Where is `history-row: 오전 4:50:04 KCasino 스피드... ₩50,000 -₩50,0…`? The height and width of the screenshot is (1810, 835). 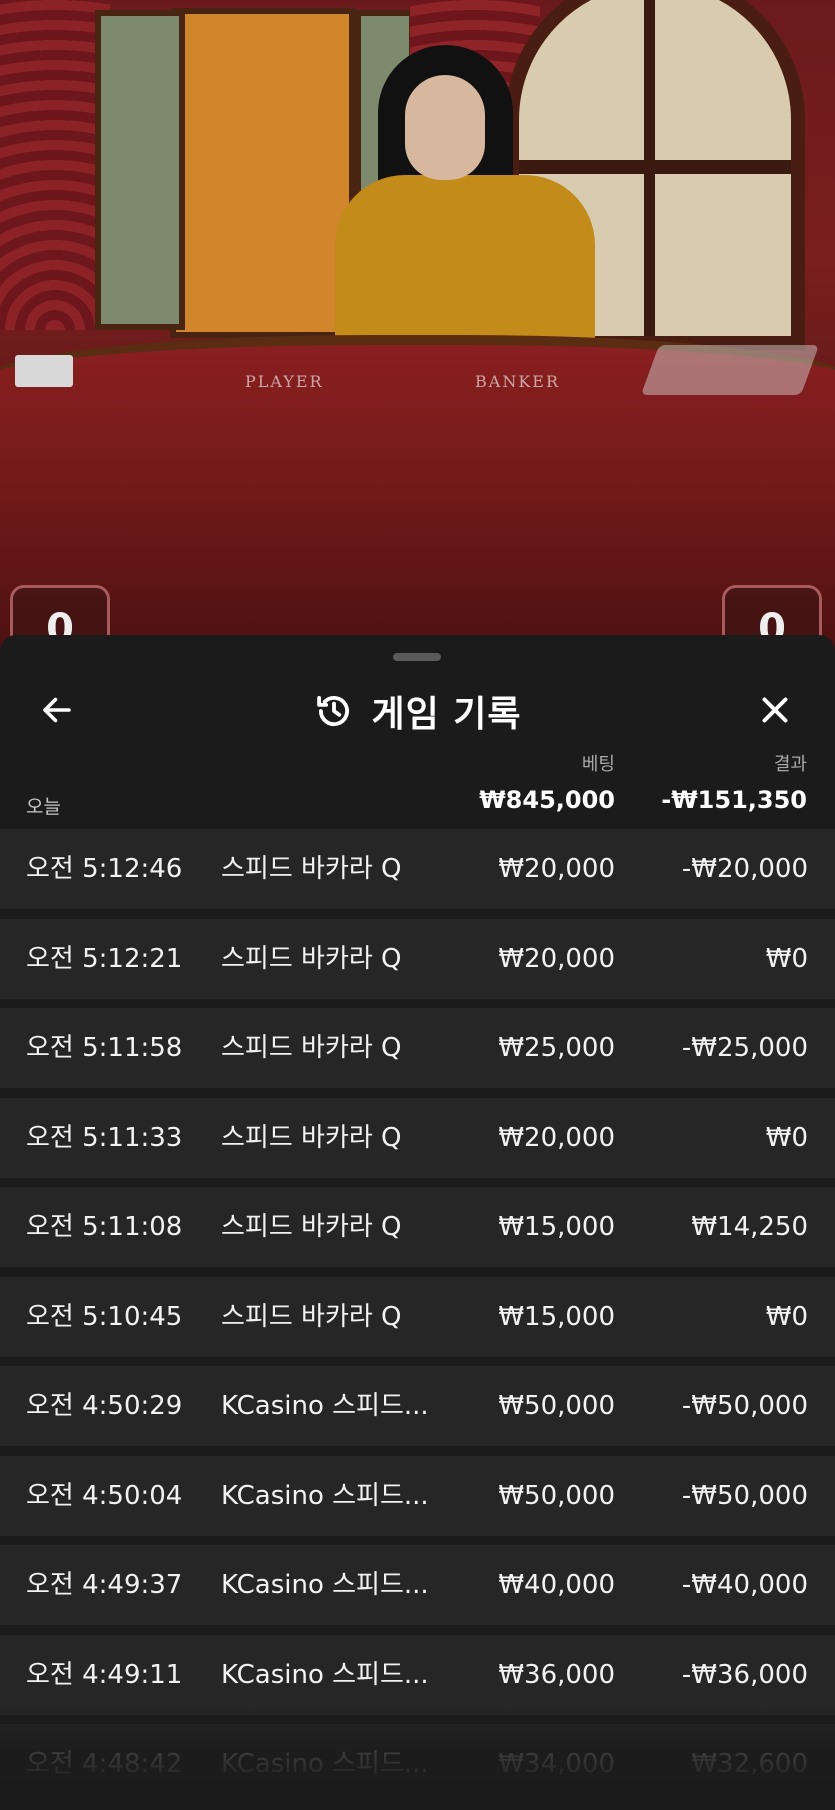 history-row: 오전 4:50:04 KCasino 스피드... ₩50,000 -₩50,0… is located at coordinates (417, 1495).